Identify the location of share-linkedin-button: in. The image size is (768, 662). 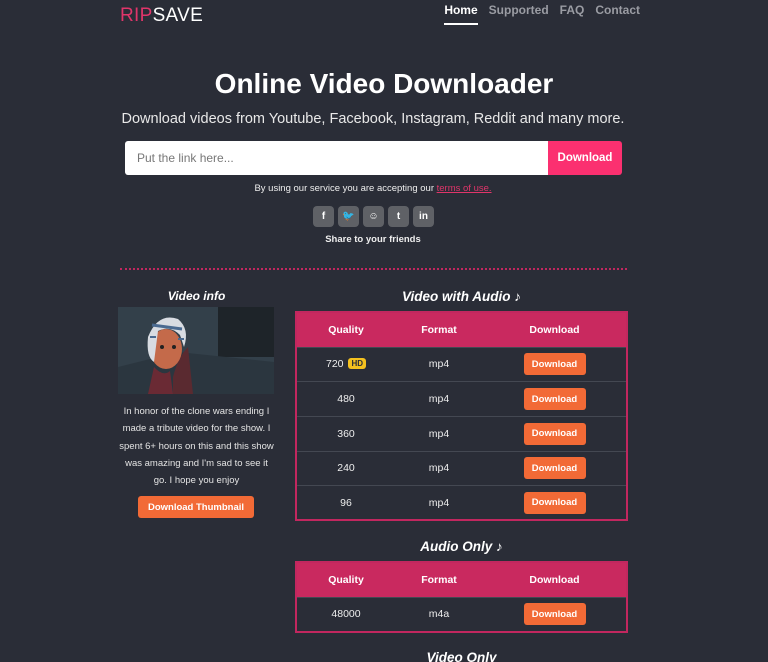
(423, 216).